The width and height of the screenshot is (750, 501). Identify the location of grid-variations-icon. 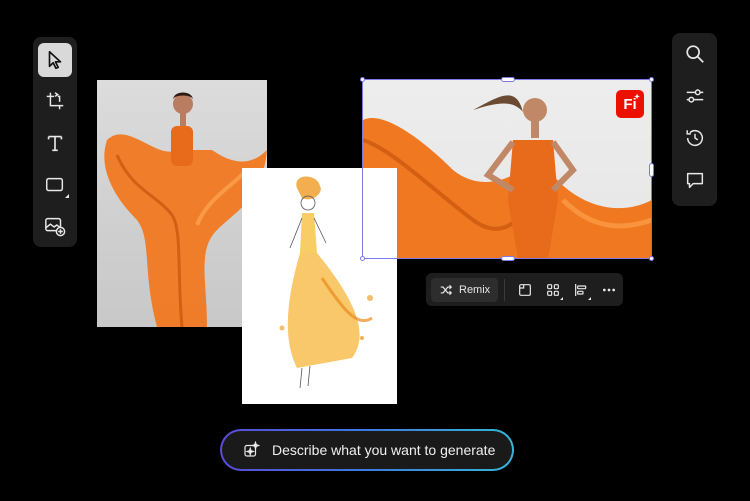
(553, 289).